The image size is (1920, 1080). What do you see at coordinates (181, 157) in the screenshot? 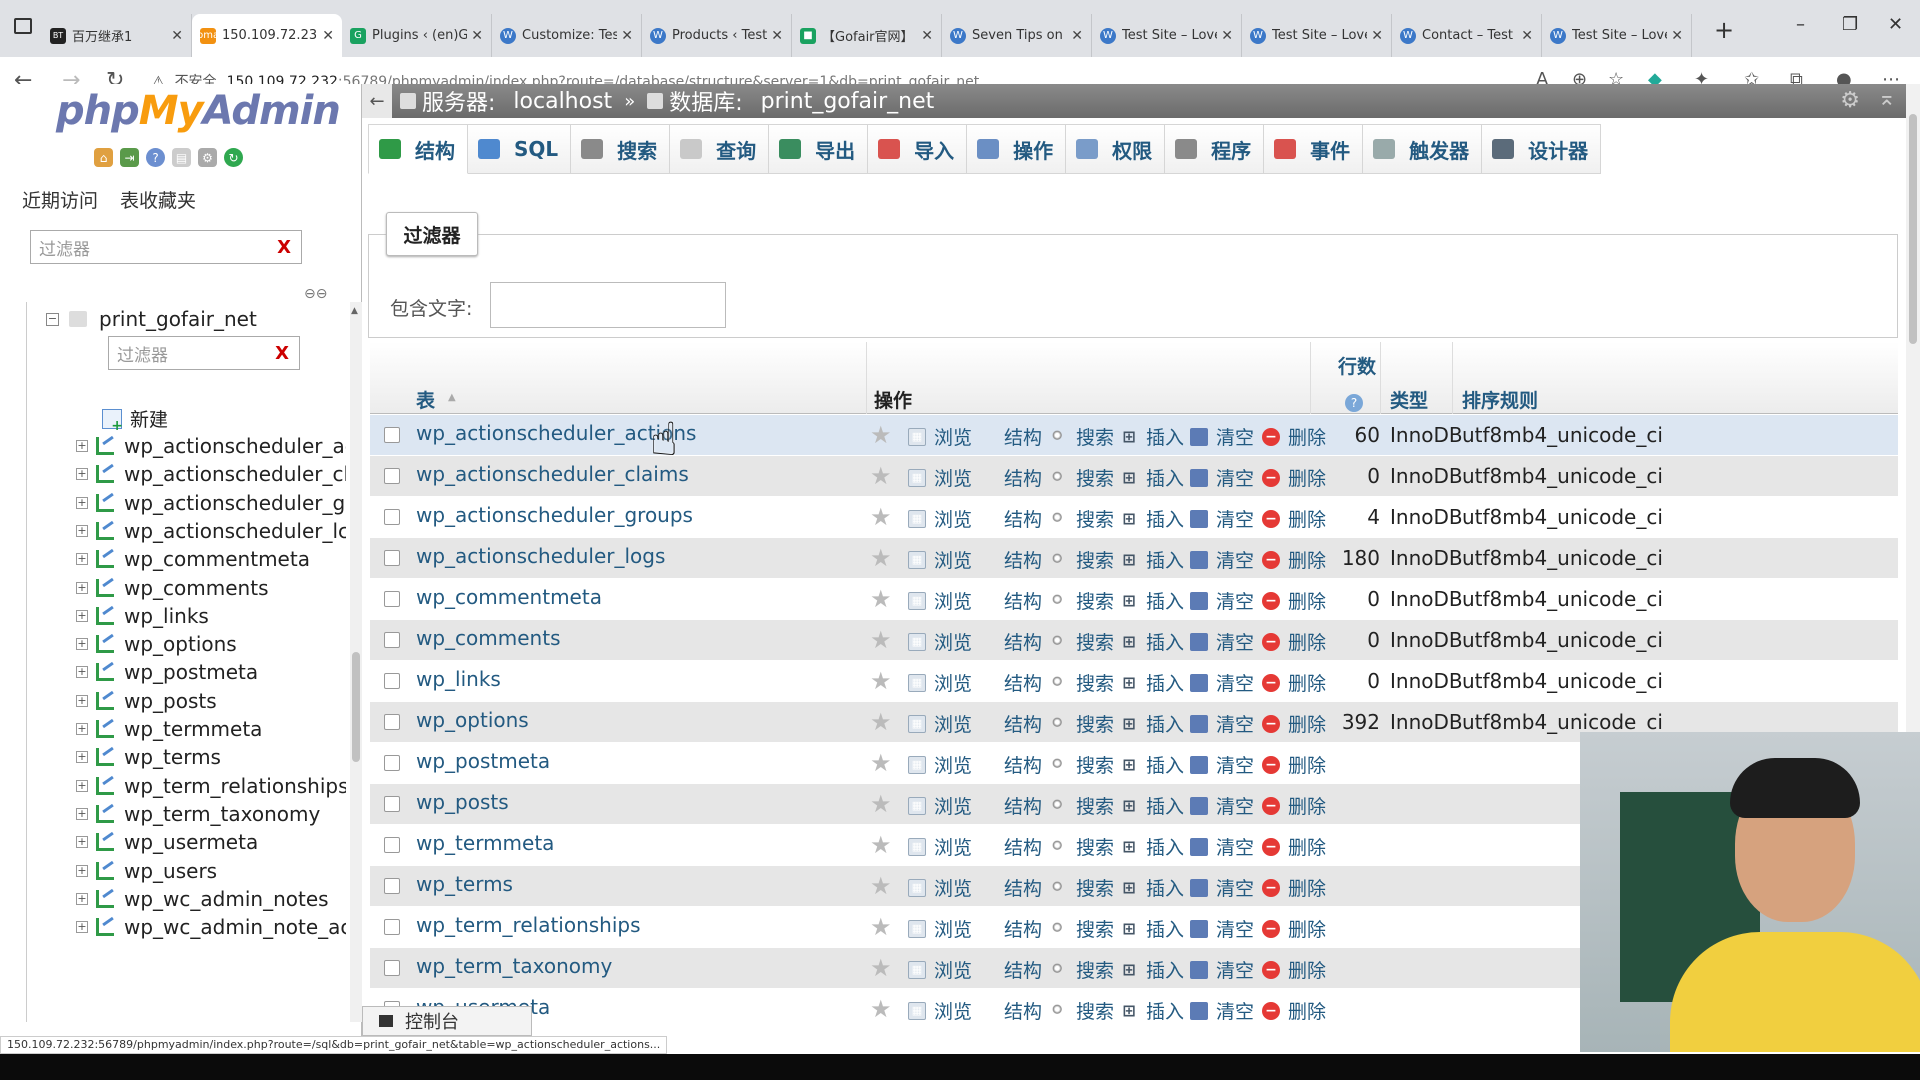
I see `docs-icon: ▤` at bounding box center [181, 157].